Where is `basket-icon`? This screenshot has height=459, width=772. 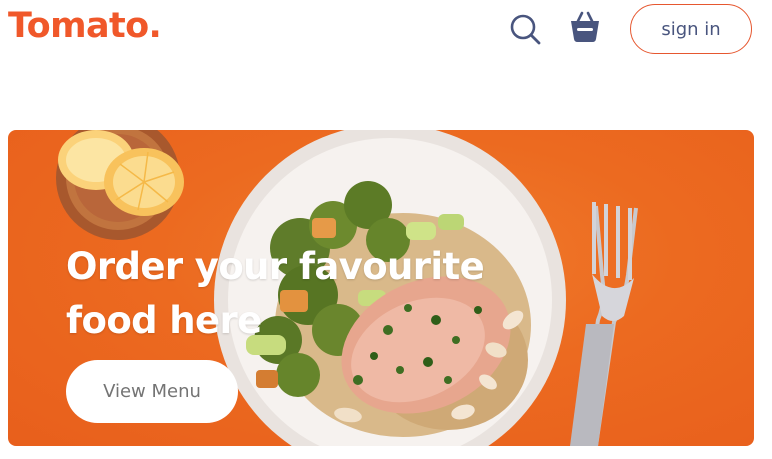
basket-icon is located at coordinates (585, 26).